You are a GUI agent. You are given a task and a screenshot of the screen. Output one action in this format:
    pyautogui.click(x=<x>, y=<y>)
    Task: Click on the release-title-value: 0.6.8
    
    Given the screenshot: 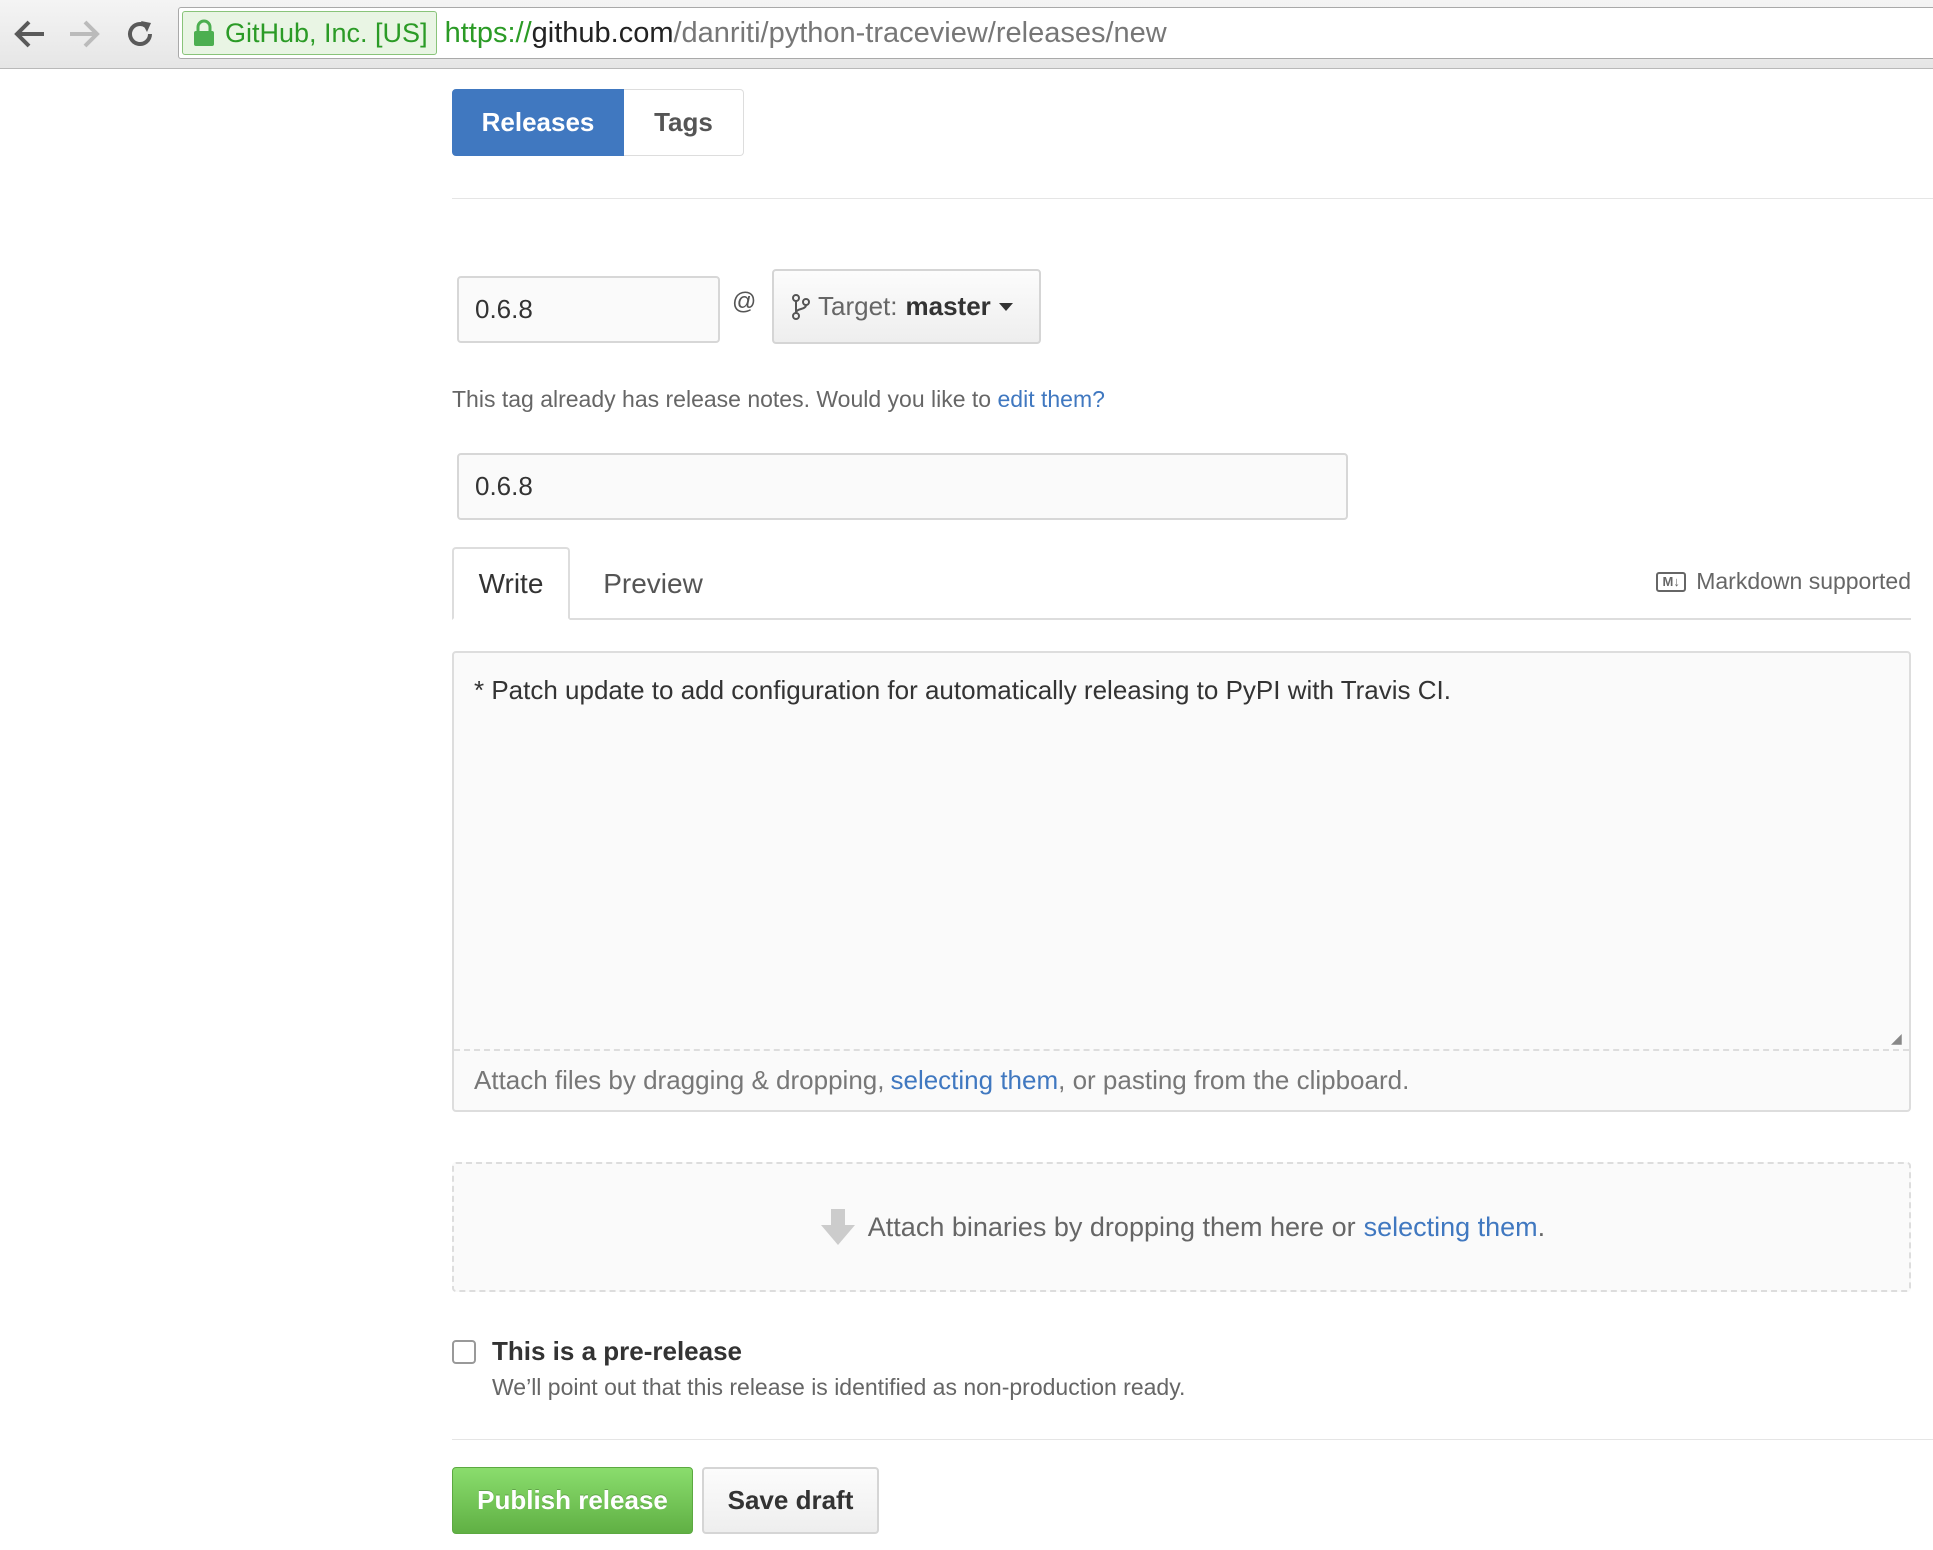 What is the action you would take?
    pyautogui.click(x=504, y=486)
    